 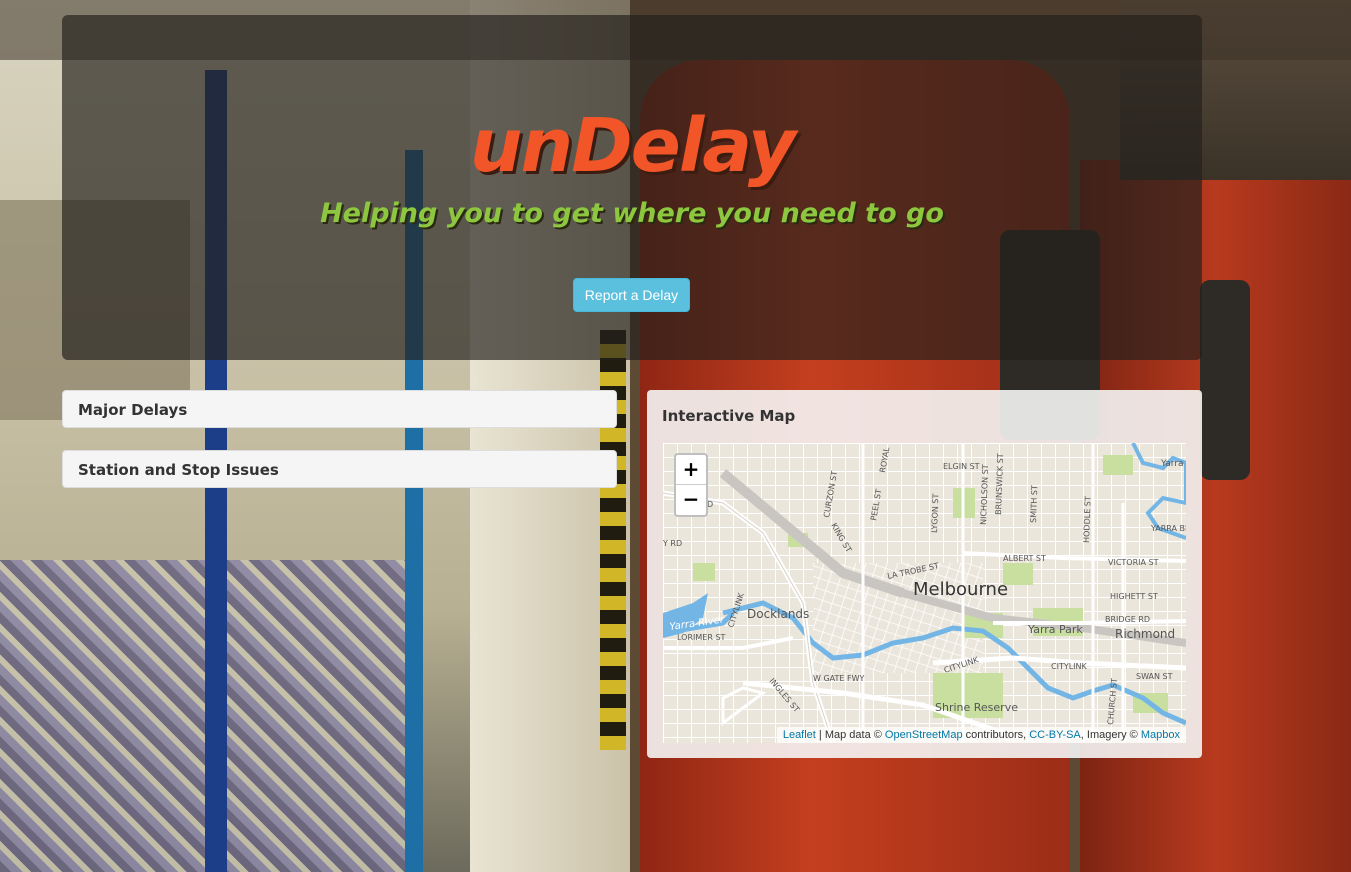 What do you see at coordinates (339, 409) in the screenshot?
I see `major-delays-panel: Major Delays` at bounding box center [339, 409].